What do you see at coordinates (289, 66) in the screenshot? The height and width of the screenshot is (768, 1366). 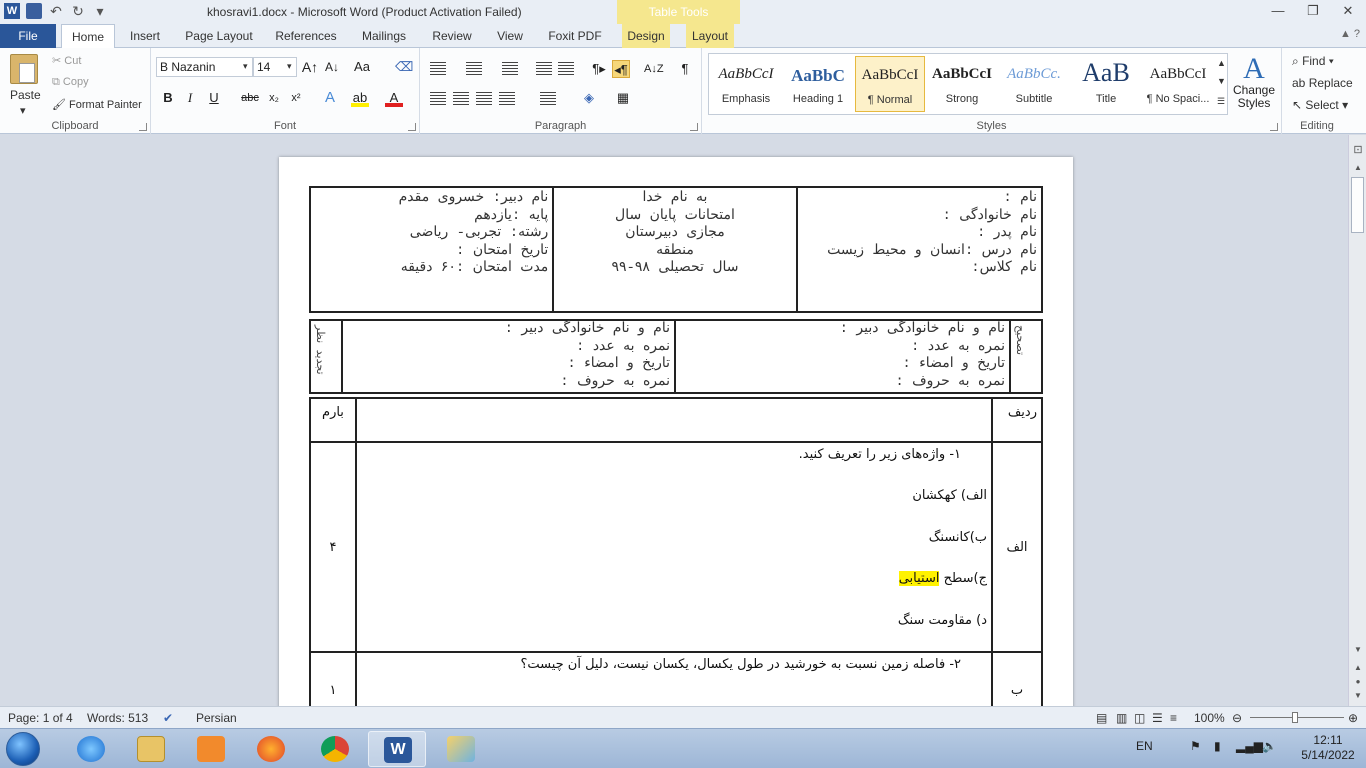 I see `font-size-dropdown-icon: ▾` at bounding box center [289, 66].